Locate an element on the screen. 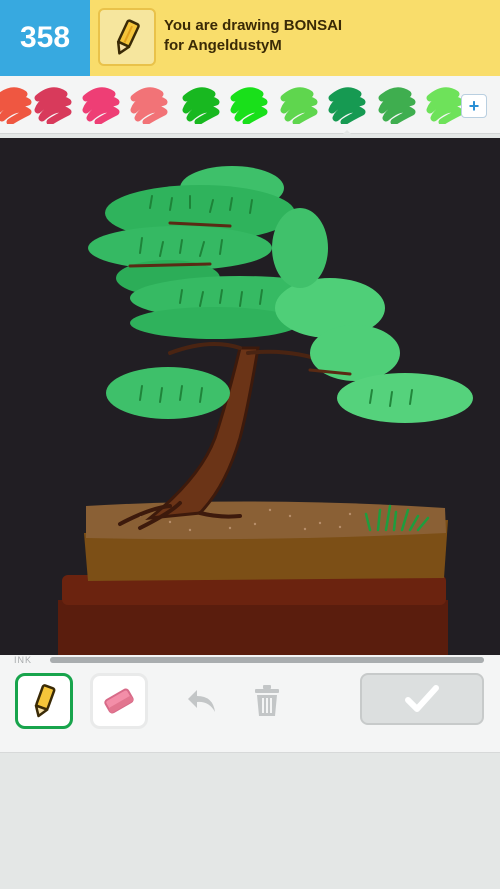 The image size is (500, 889). add-color-button: + is located at coordinates (474, 106).